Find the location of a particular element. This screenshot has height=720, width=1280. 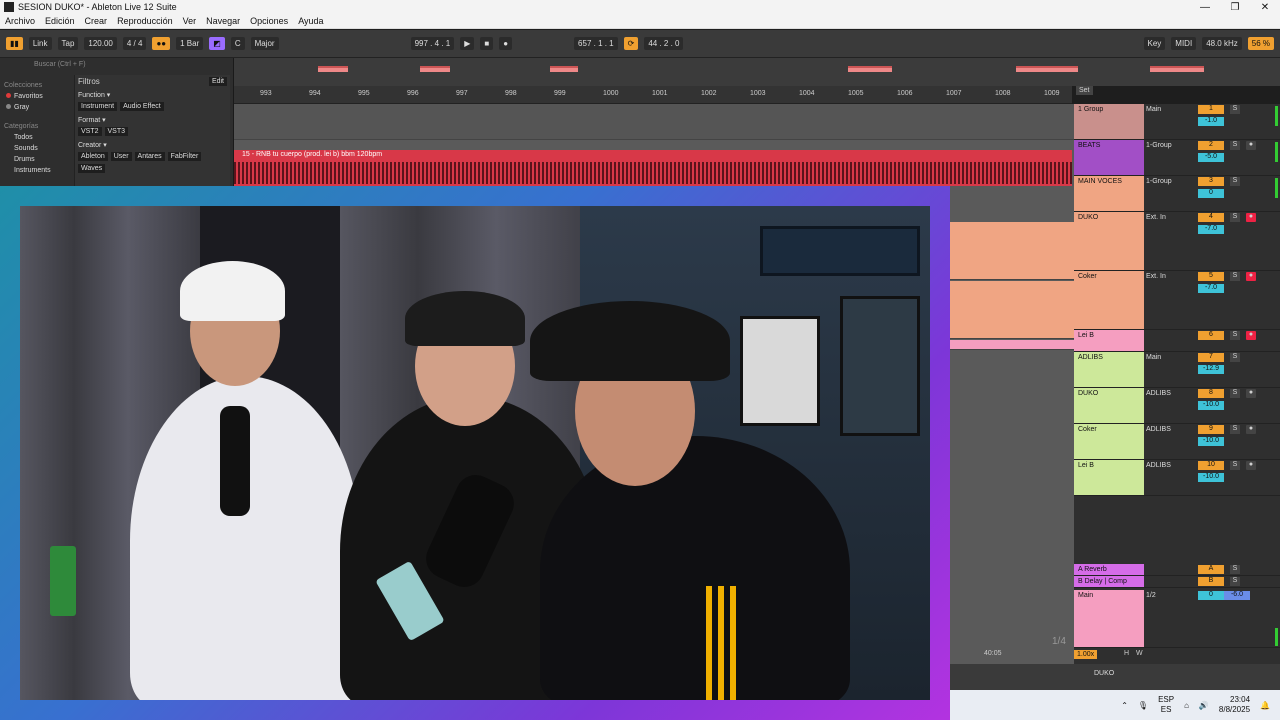

tag-user: User is located at coordinates (121, 156).